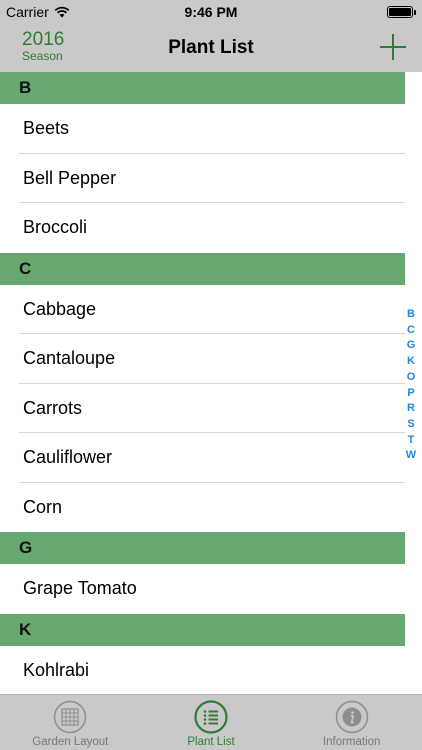 Image resolution: width=422 pixels, height=750 pixels. What do you see at coordinates (202, 228) in the screenshot?
I see `list-item: Broccoli` at bounding box center [202, 228].